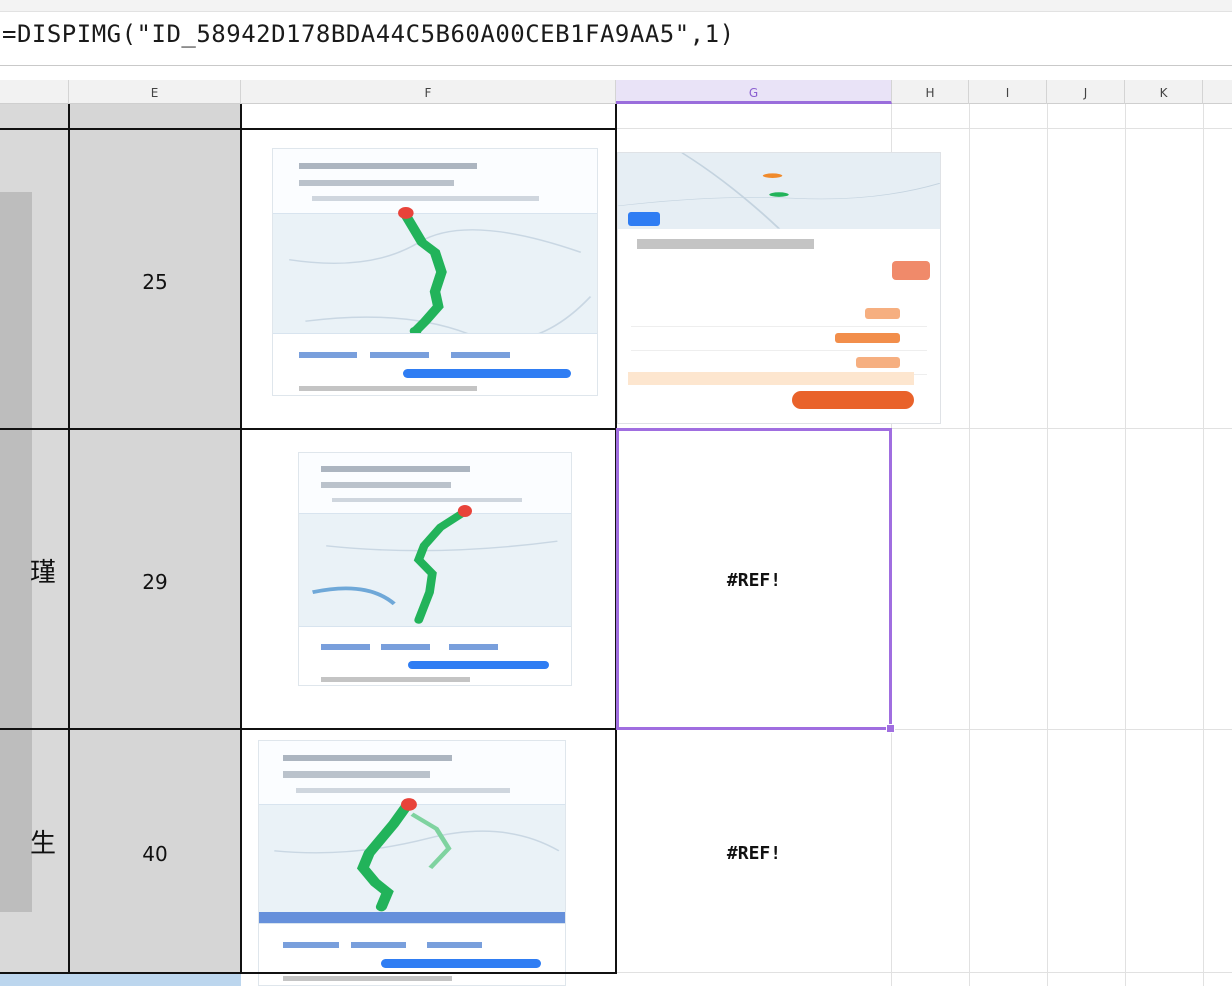 This screenshot has width=1232, height=986. What do you see at coordinates (754, 579) in the screenshot?
I see `cell-selection-box` at bounding box center [754, 579].